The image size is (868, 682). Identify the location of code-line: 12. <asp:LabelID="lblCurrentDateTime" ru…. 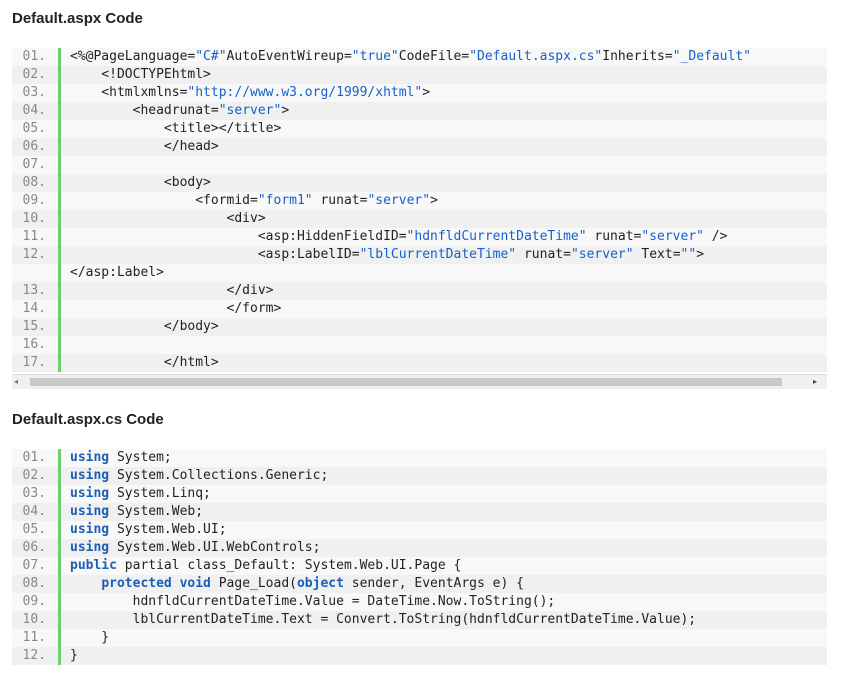
(419, 255).